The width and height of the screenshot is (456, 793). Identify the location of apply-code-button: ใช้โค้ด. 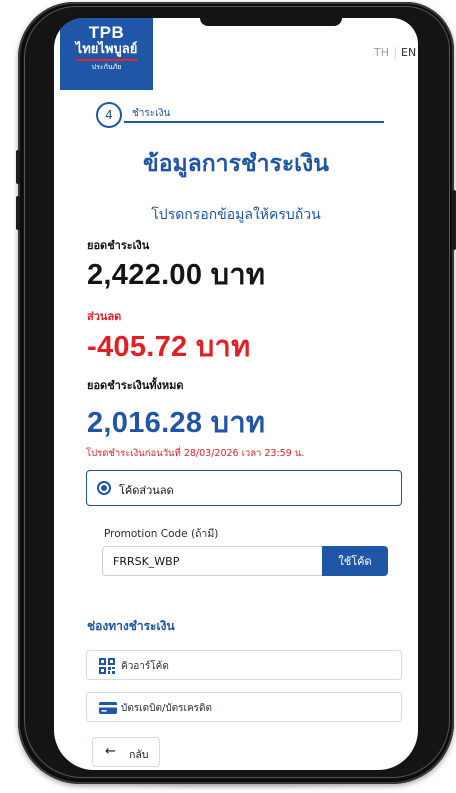
(355, 561).